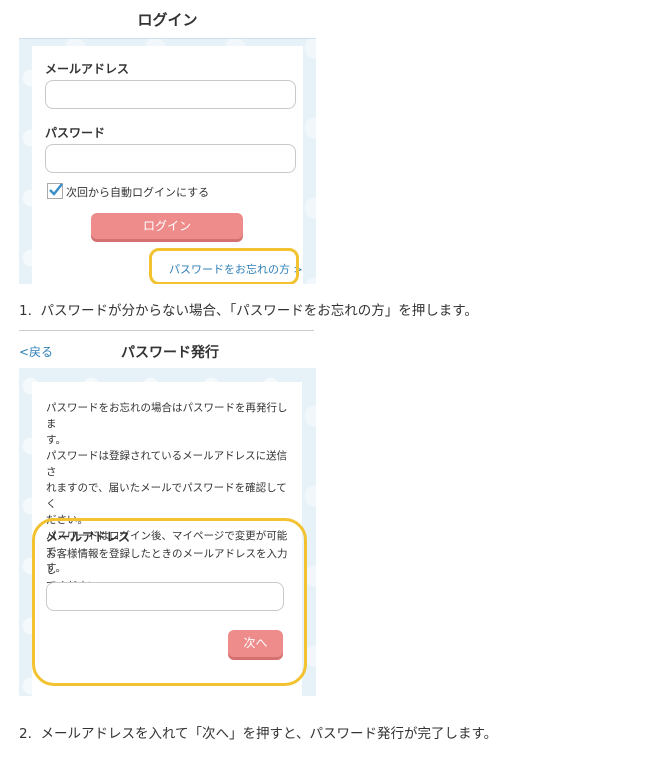 This screenshot has height=762, width=646. Describe the element at coordinates (167, 226) in the screenshot. I see `login-button: ログイン` at that location.